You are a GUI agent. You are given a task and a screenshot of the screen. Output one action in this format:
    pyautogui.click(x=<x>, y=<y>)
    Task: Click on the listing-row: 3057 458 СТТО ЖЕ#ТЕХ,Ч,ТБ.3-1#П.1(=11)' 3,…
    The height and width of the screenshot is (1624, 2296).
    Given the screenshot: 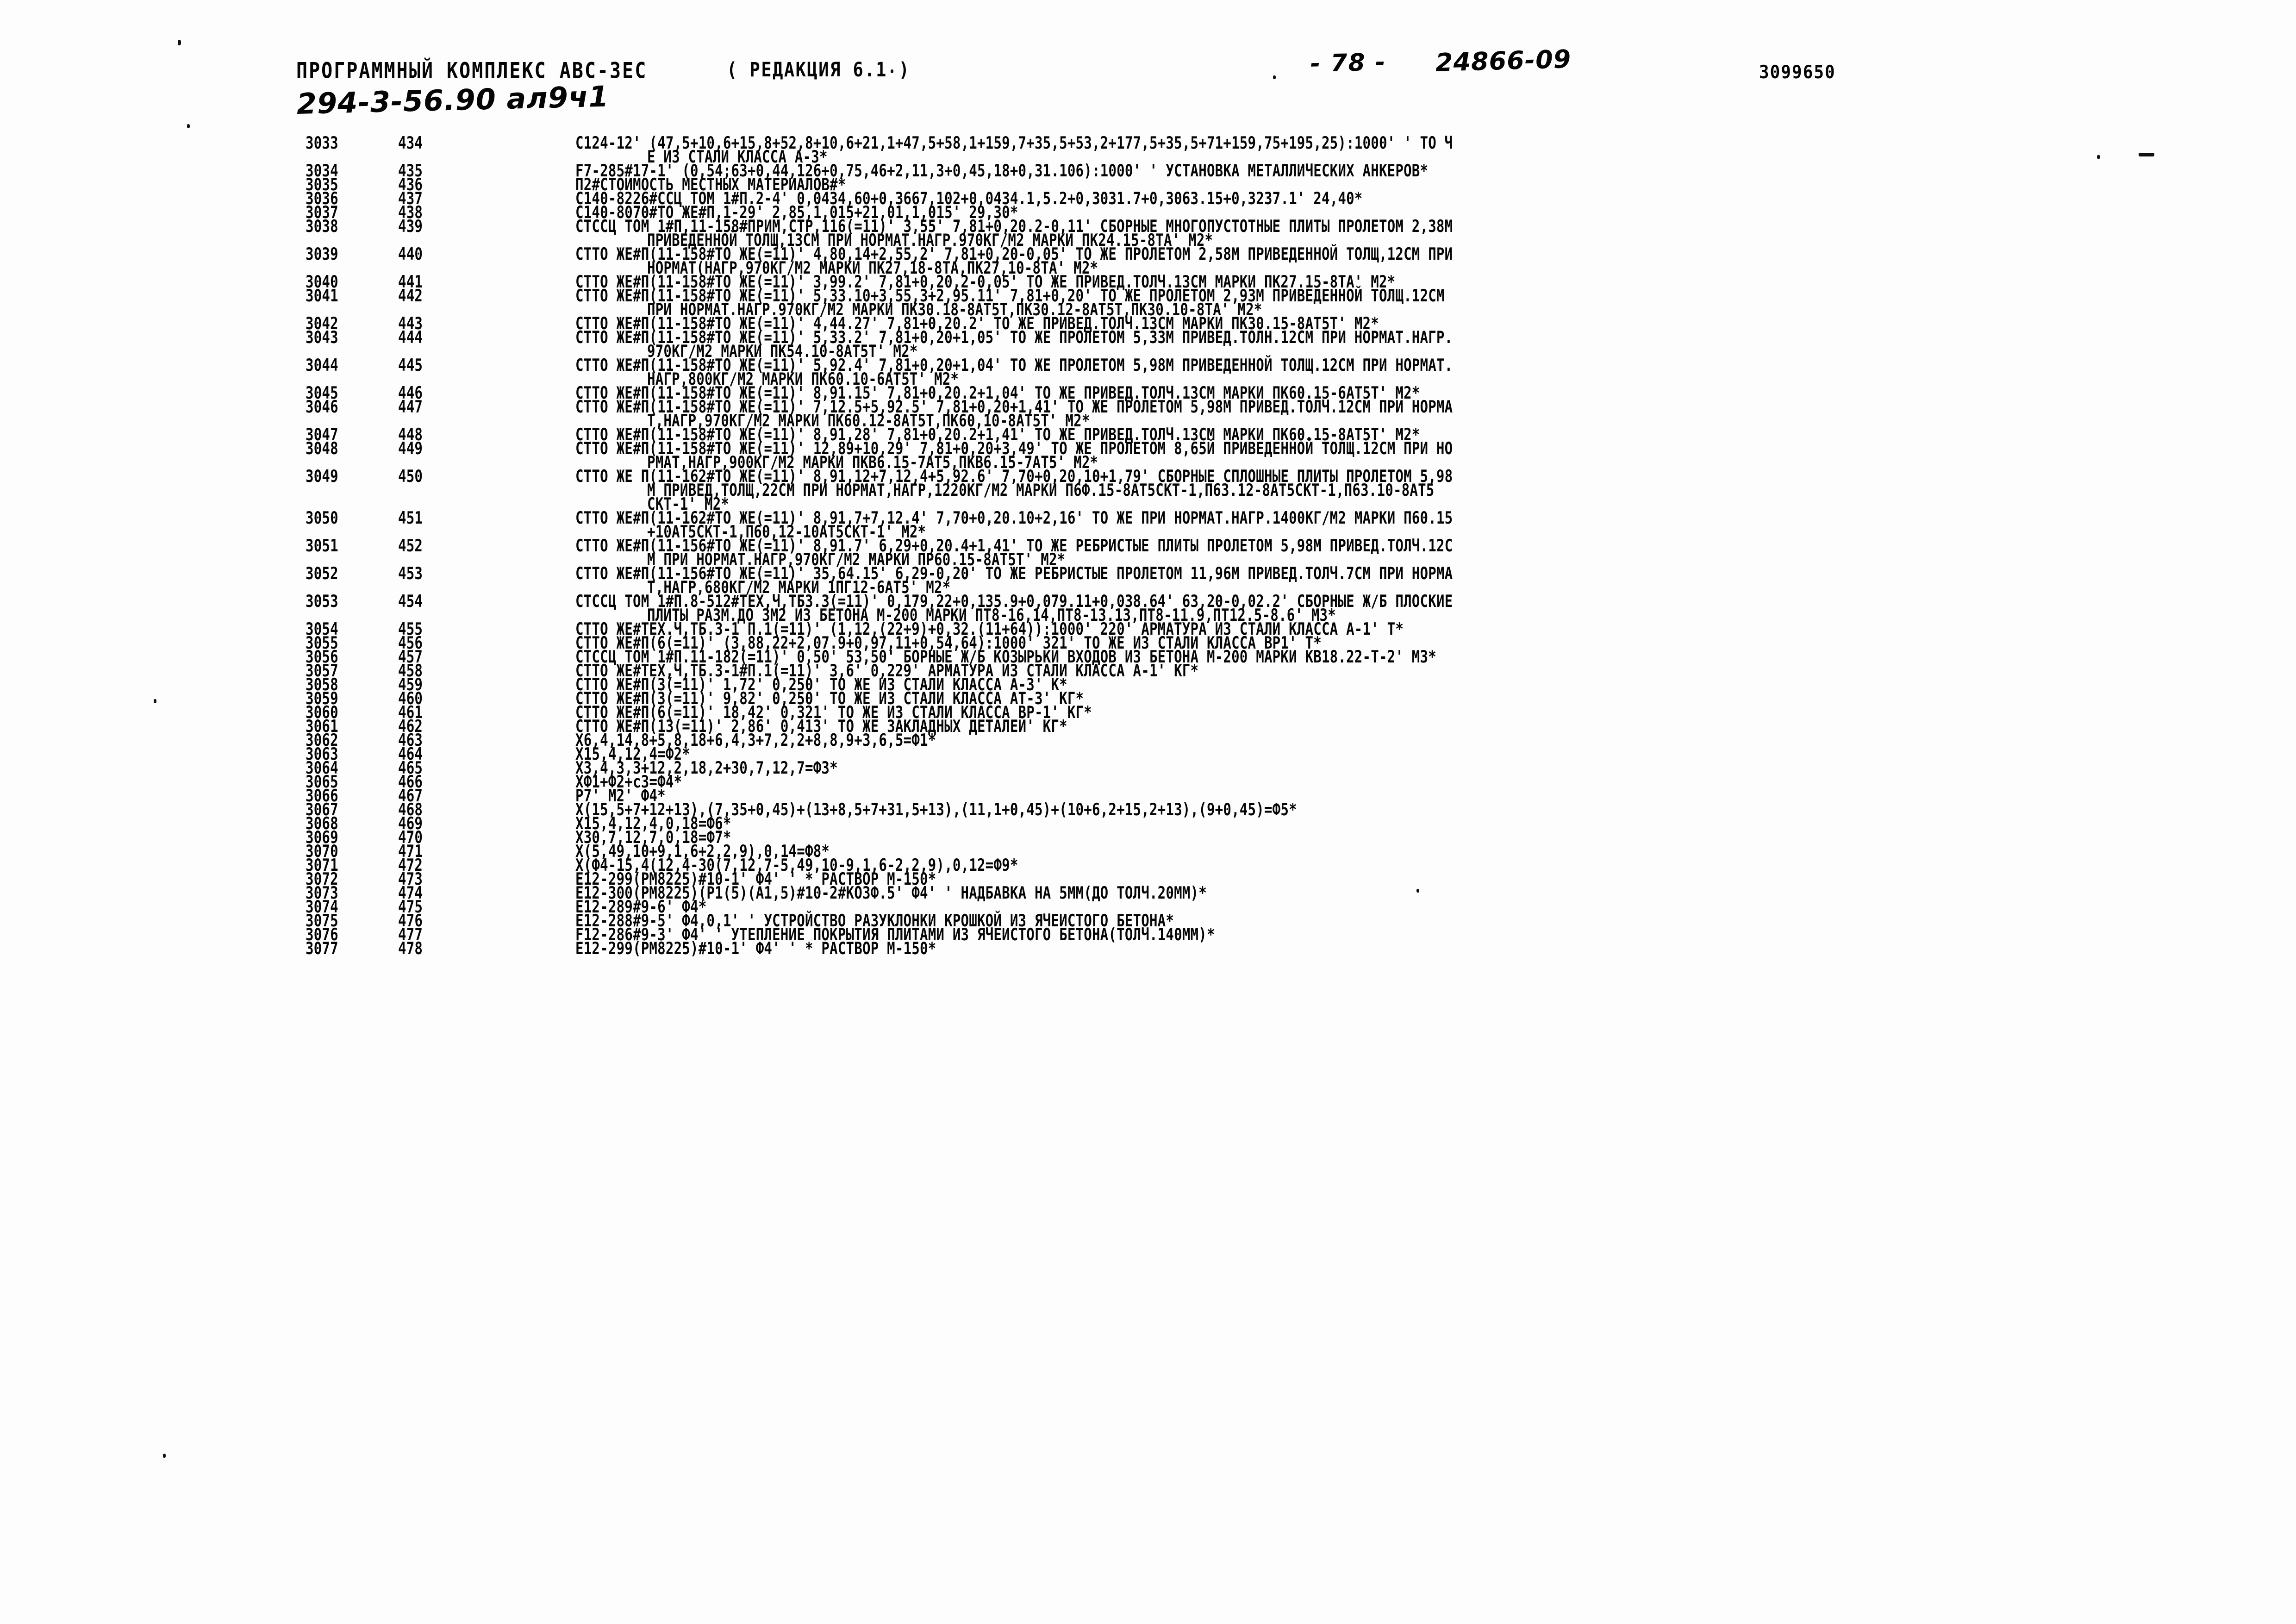 What is the action you would take?
    pyautogui.click(x=1148, y=671)
    